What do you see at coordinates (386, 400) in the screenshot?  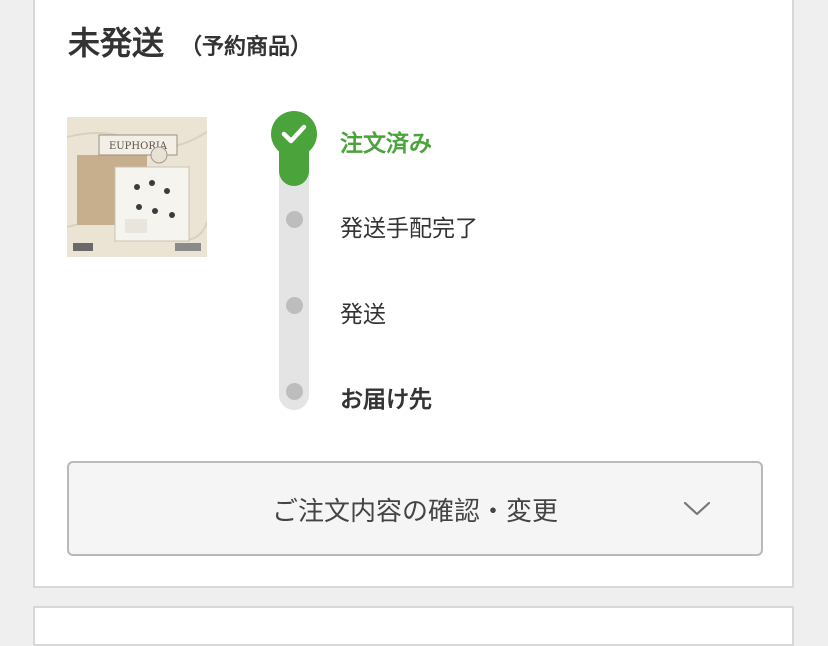 I see `step-label-delivery: お届け先` at bounding box center [386, 400].